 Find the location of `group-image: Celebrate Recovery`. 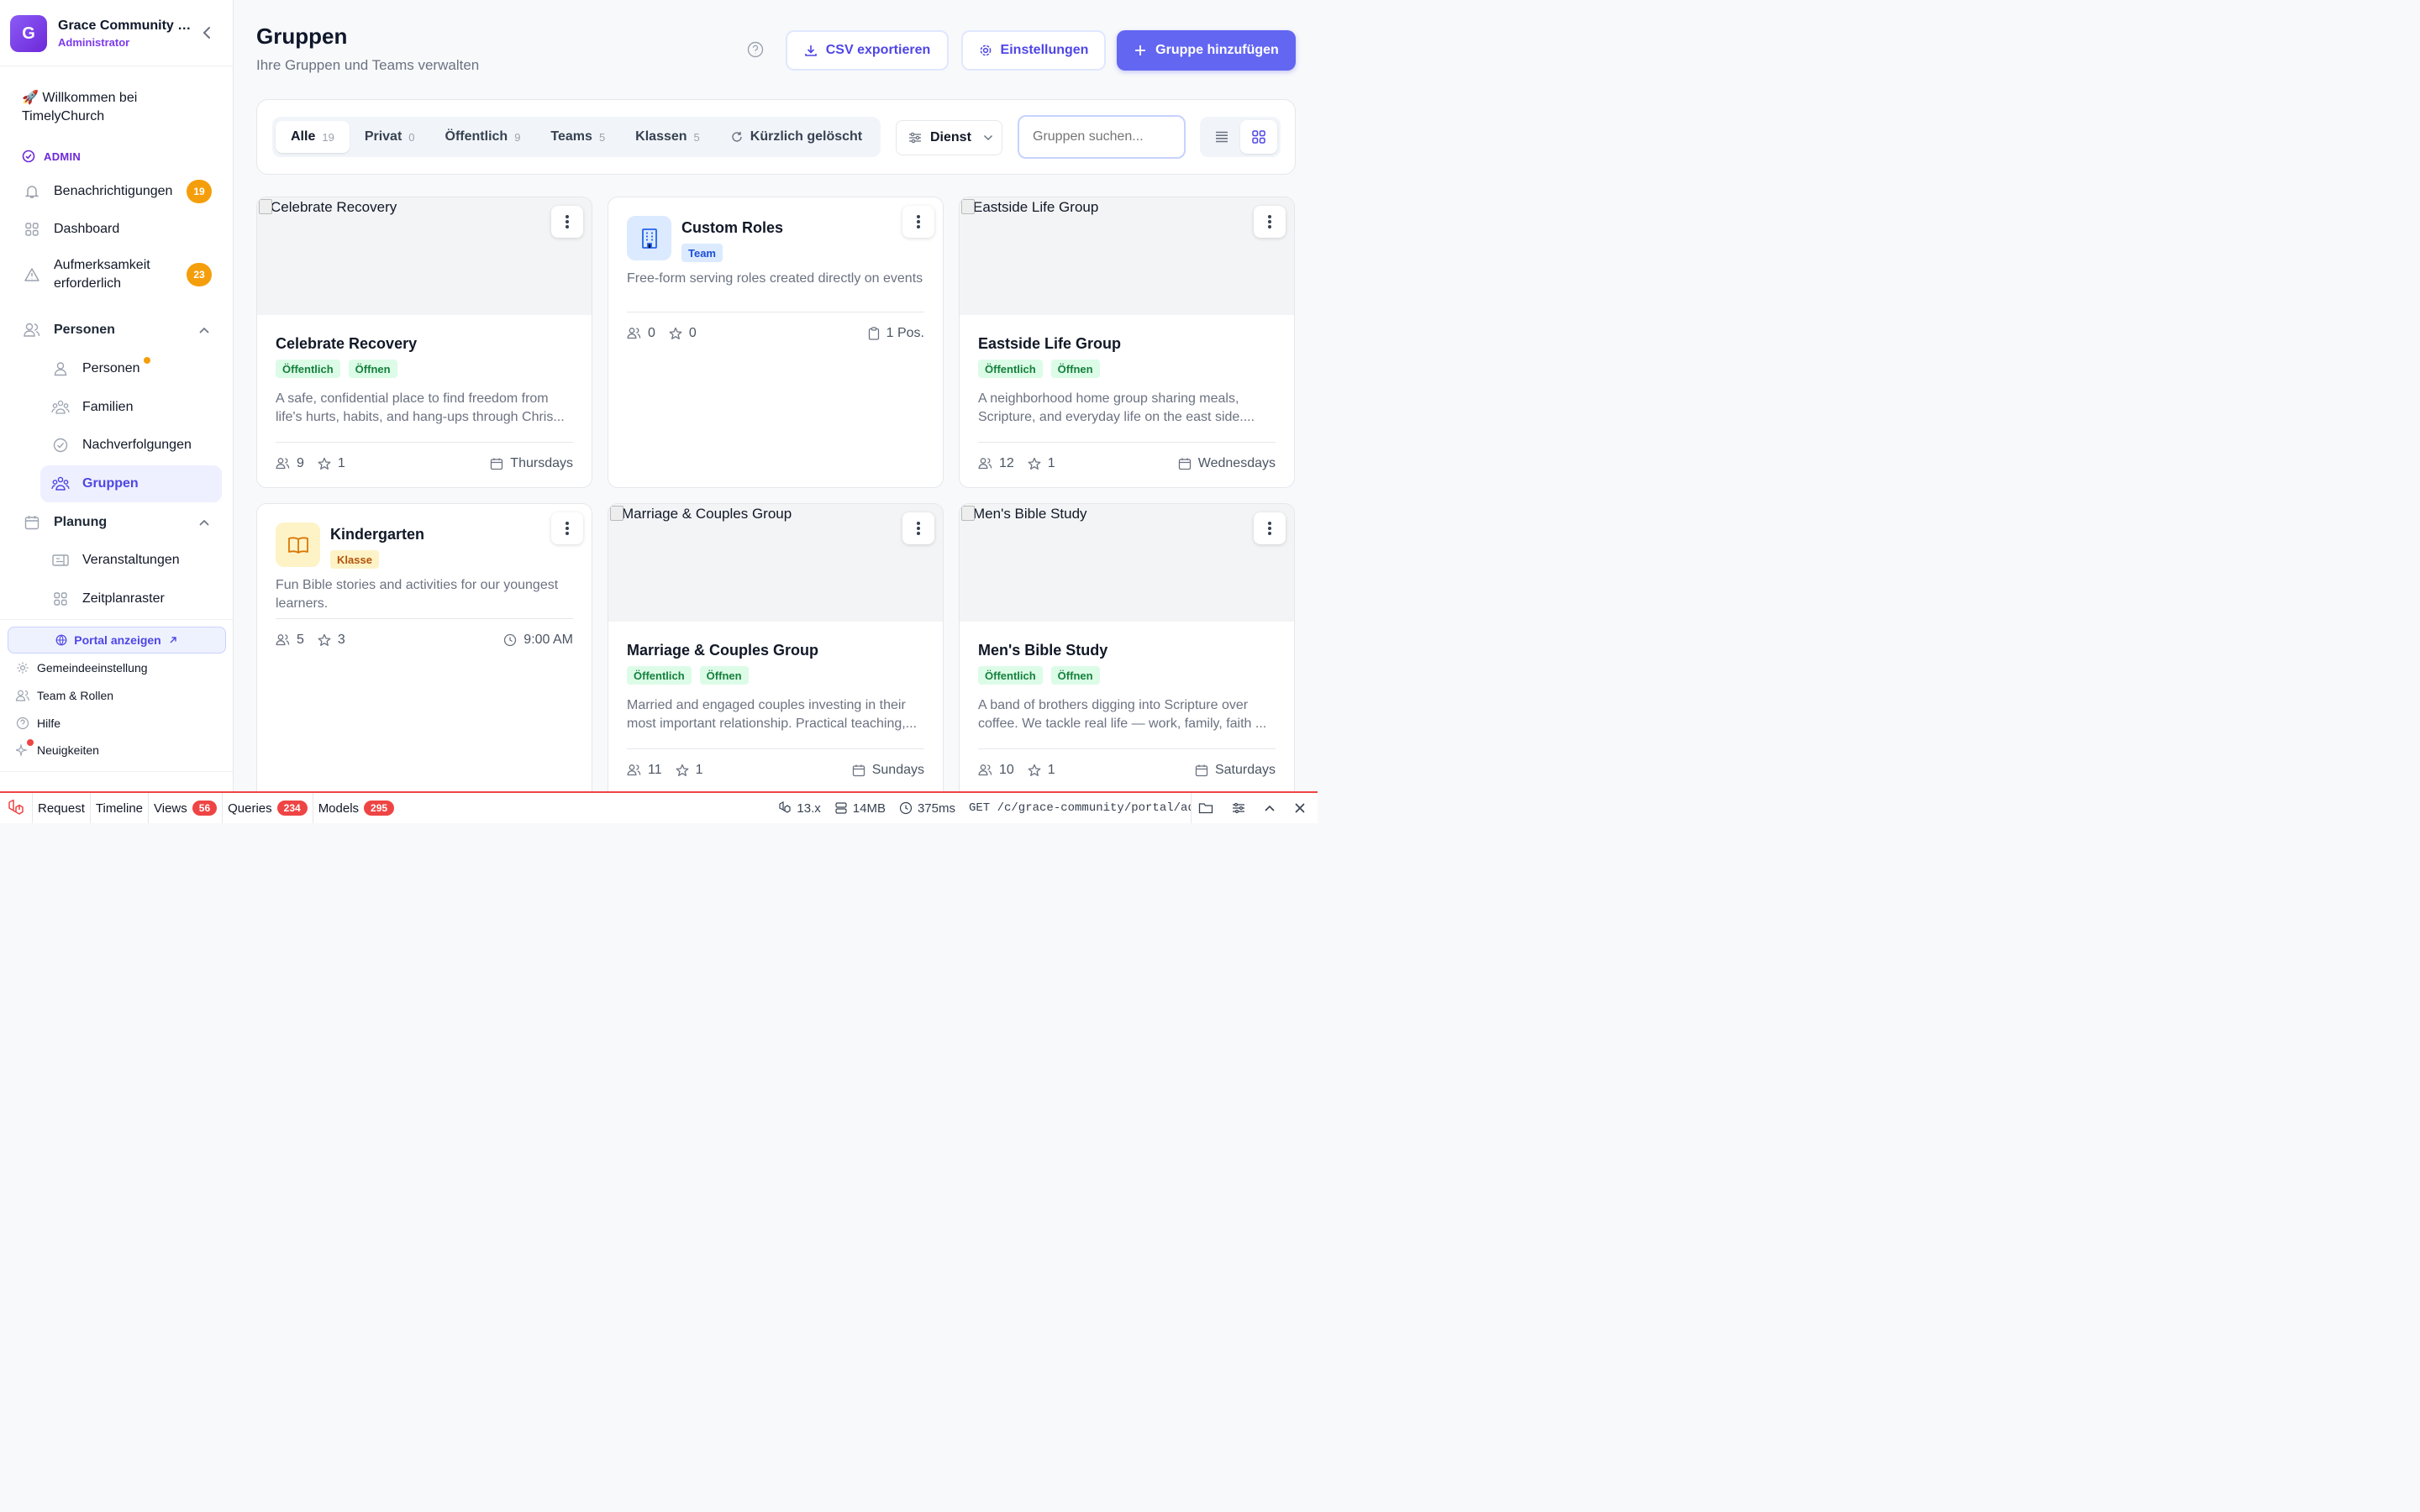

group-image: Celebrate Recovery is located at coordinates (424, 256).